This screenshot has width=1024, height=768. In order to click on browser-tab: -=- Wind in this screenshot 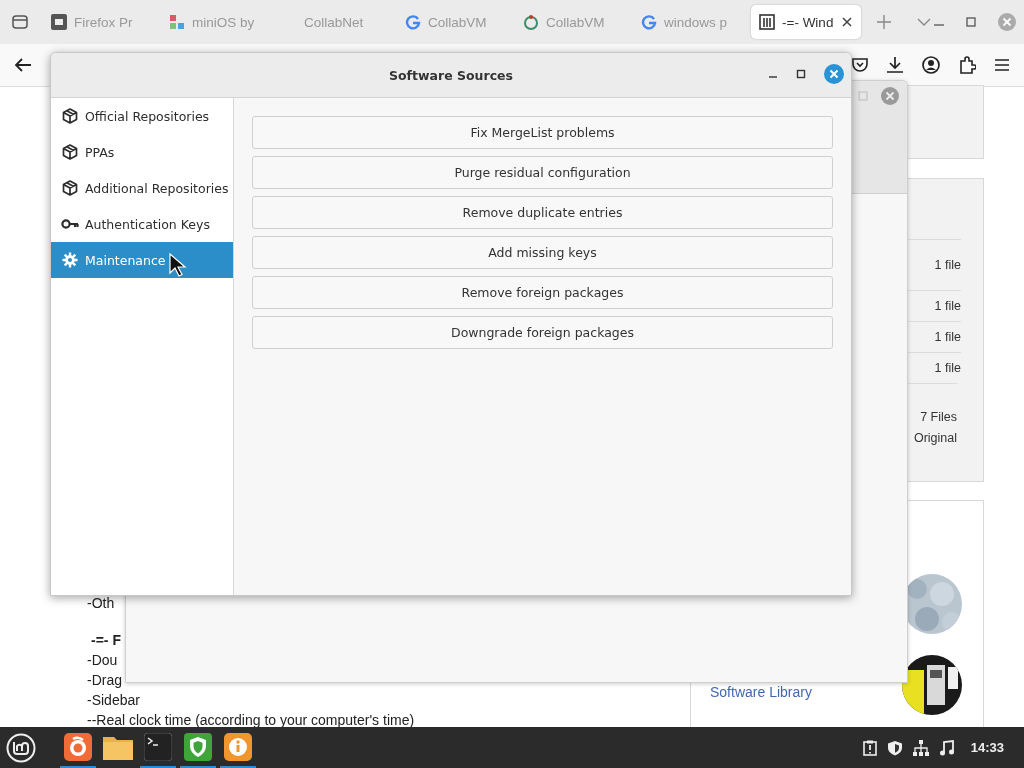, I will do `click(806, 22)`.